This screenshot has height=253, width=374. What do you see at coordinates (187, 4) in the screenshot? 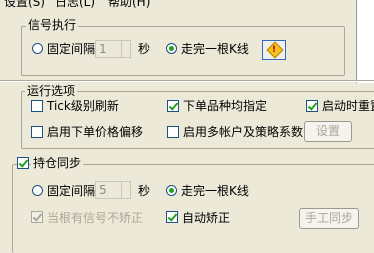
I see `menubar: 设置(S) 日志(L) 帮助(H)` at bounding box center [187, 4].